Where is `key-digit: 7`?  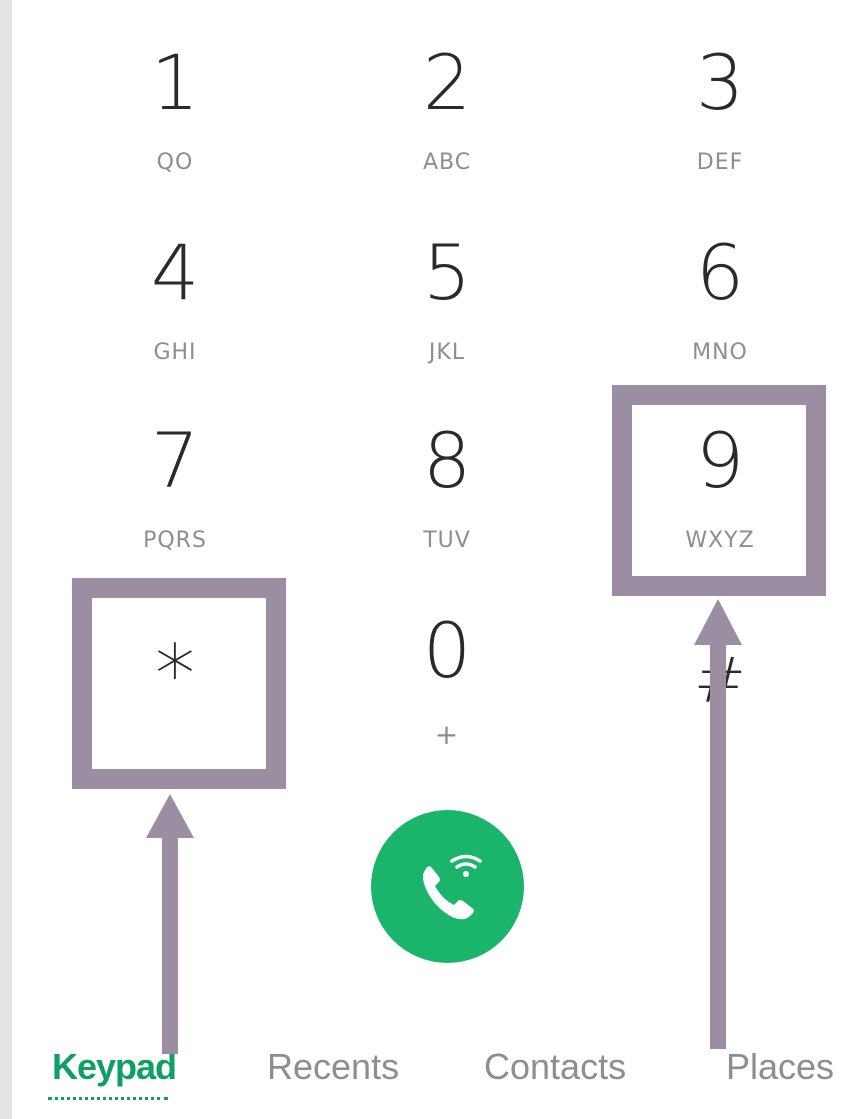
key-digit: 7 is located at coordinates (175, 460).